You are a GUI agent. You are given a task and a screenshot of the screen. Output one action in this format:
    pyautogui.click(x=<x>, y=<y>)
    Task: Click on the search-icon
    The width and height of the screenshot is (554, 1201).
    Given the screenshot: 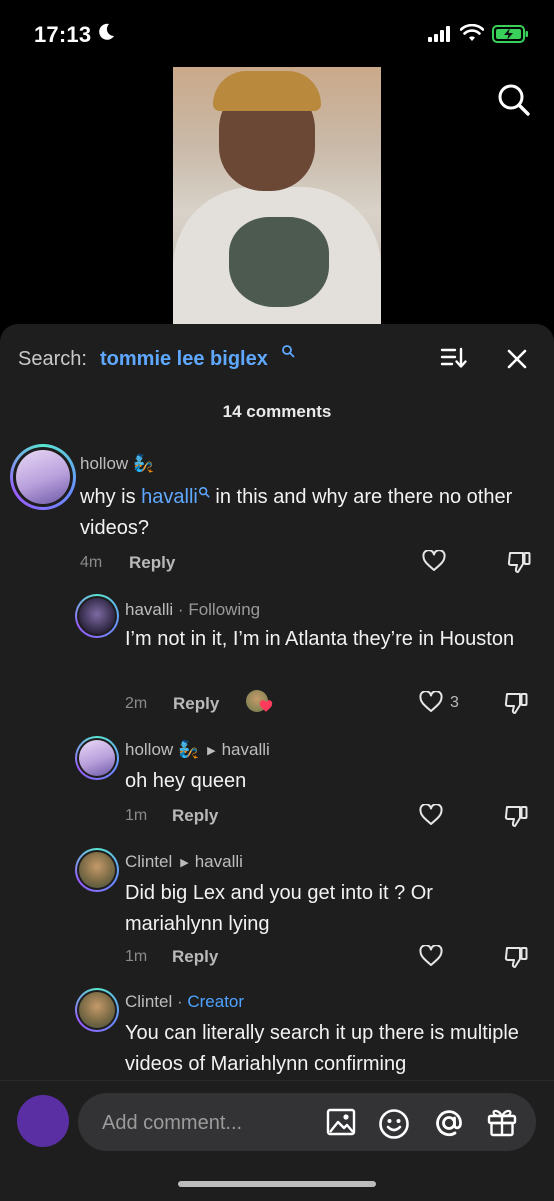 What is the action you would take?
    pyautogui.click(x=514, y=100)
    